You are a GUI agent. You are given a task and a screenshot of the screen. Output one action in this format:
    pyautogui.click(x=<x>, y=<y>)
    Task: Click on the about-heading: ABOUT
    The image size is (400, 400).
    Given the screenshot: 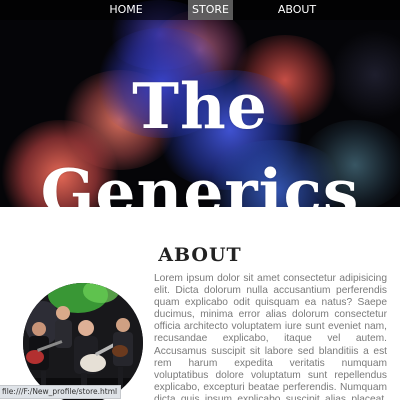 What is the action you would take?
    pyautogui.click(x=200, y=254)
    